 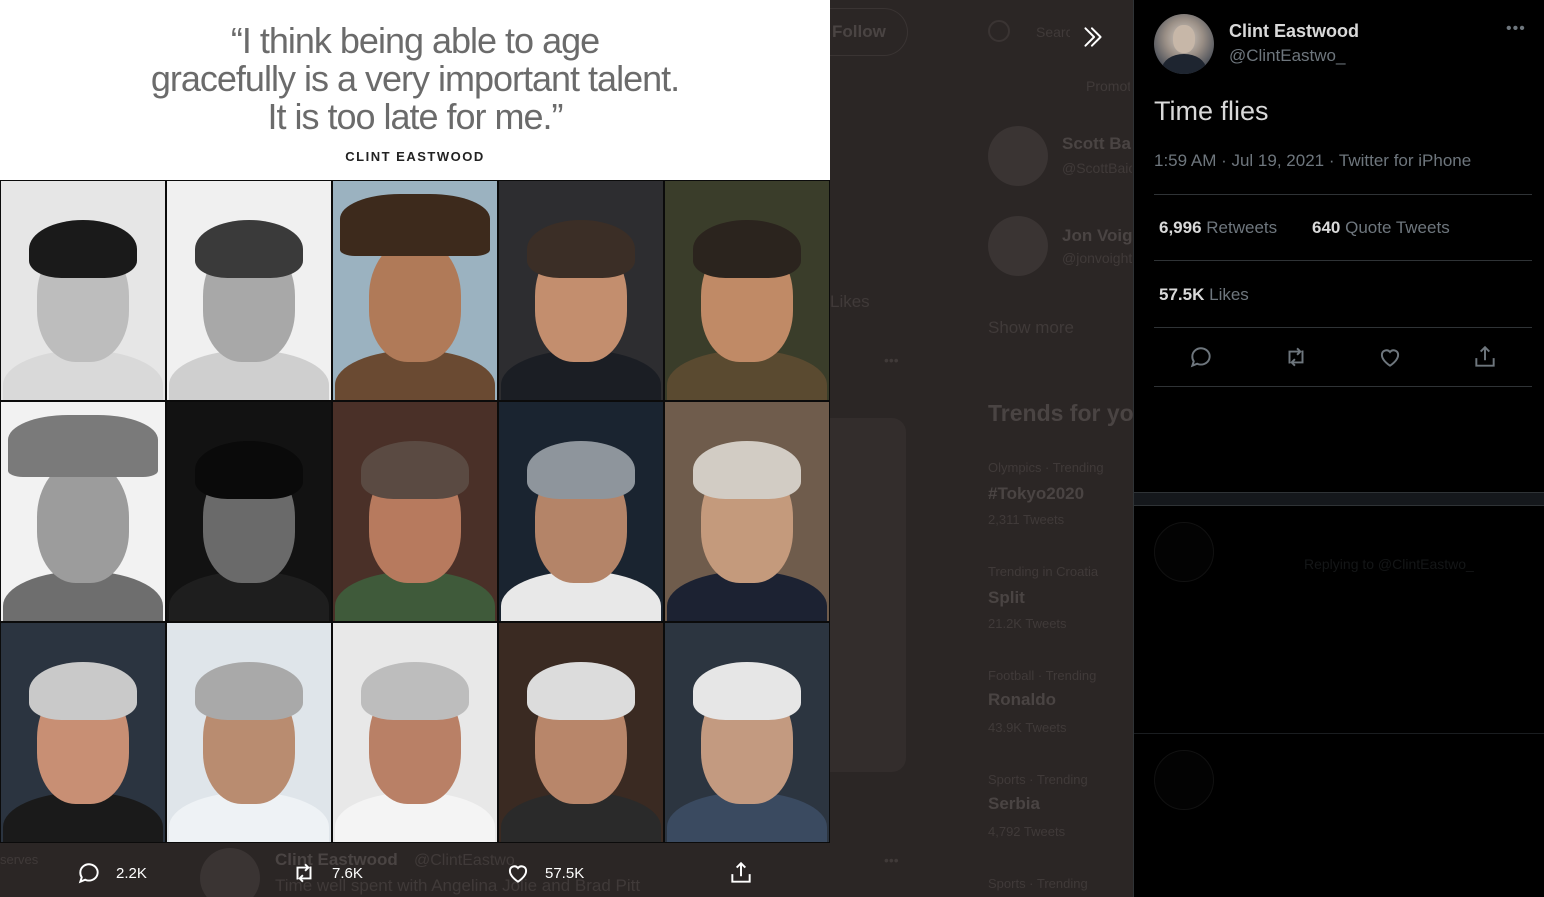 I want to click on likes-count: 57.5K, so click(x=1182, y=294).